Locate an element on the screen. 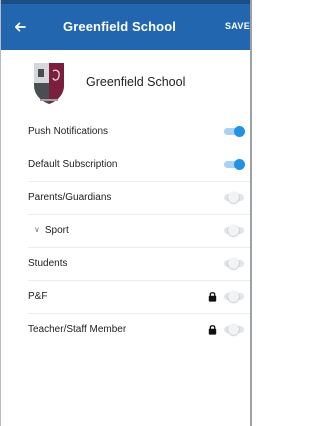 This screenshot has height=426, width=320. setting-label: Teacher/Staff Member is located at coordinates (77, 329).